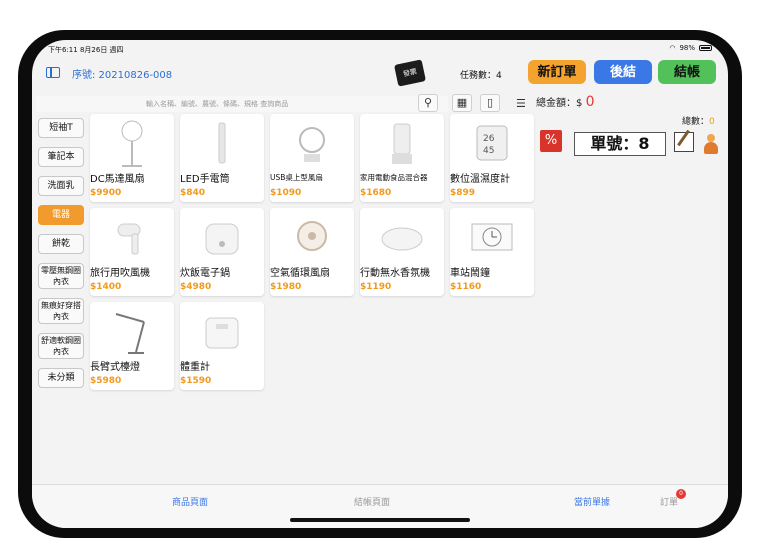  What do you see at coordinates (61, 186) in the screenshot?
I see `category-item: 洗面乳` at bounding box center [61, 186].